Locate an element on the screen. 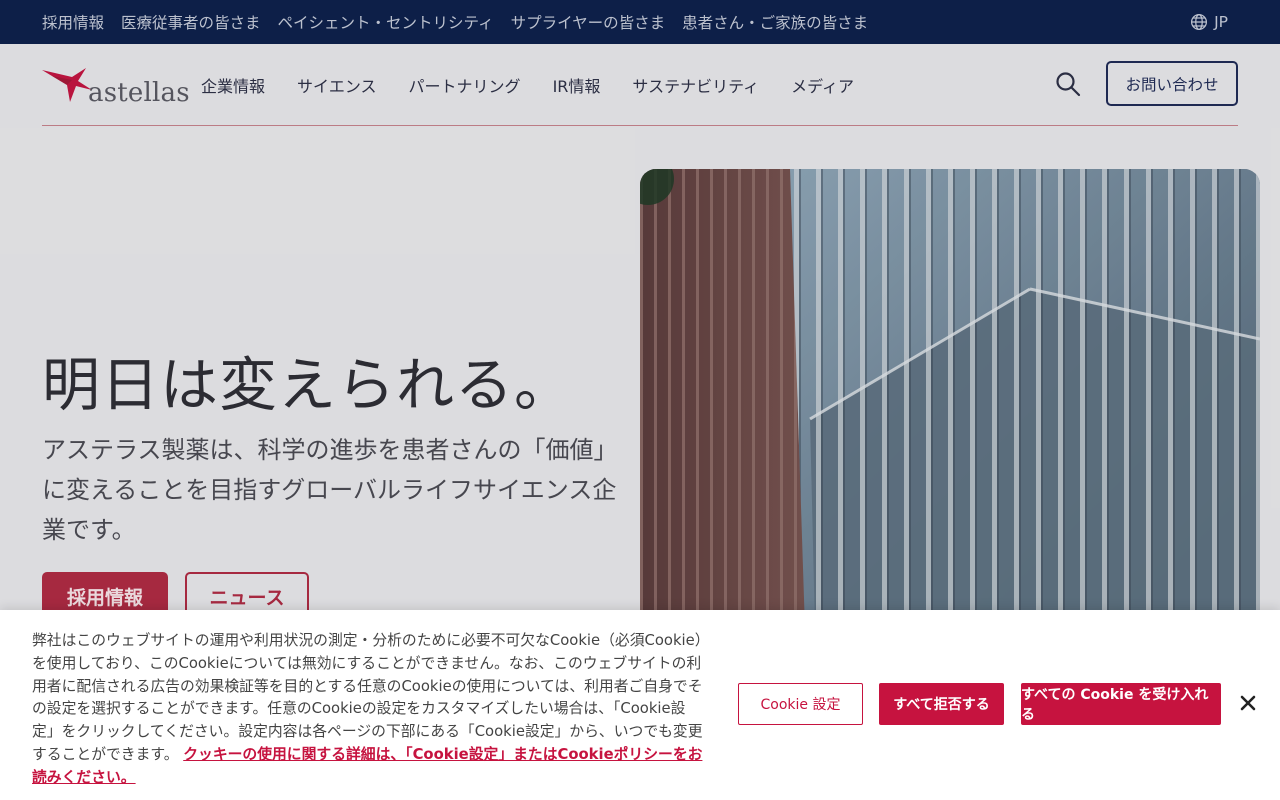 The image size is (1280, 800). header-divider is located at coordinates (640, 125).